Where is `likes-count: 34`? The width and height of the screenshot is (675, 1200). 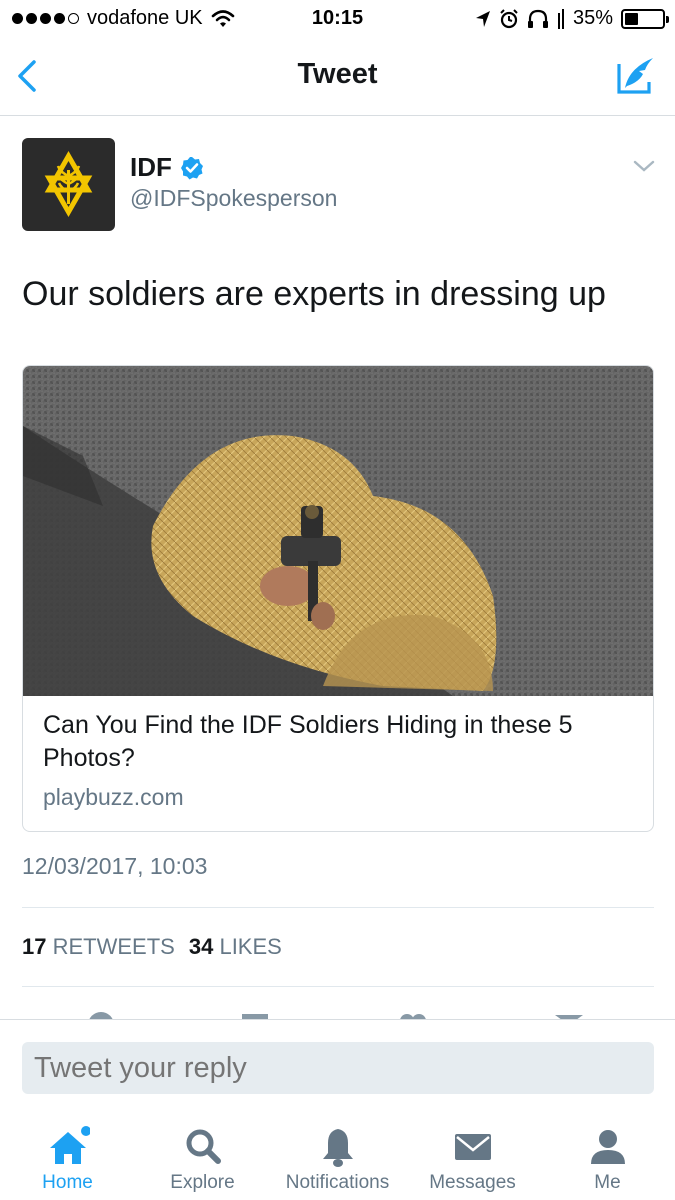 likes-count: 34 is located at coordinates (201, 946).